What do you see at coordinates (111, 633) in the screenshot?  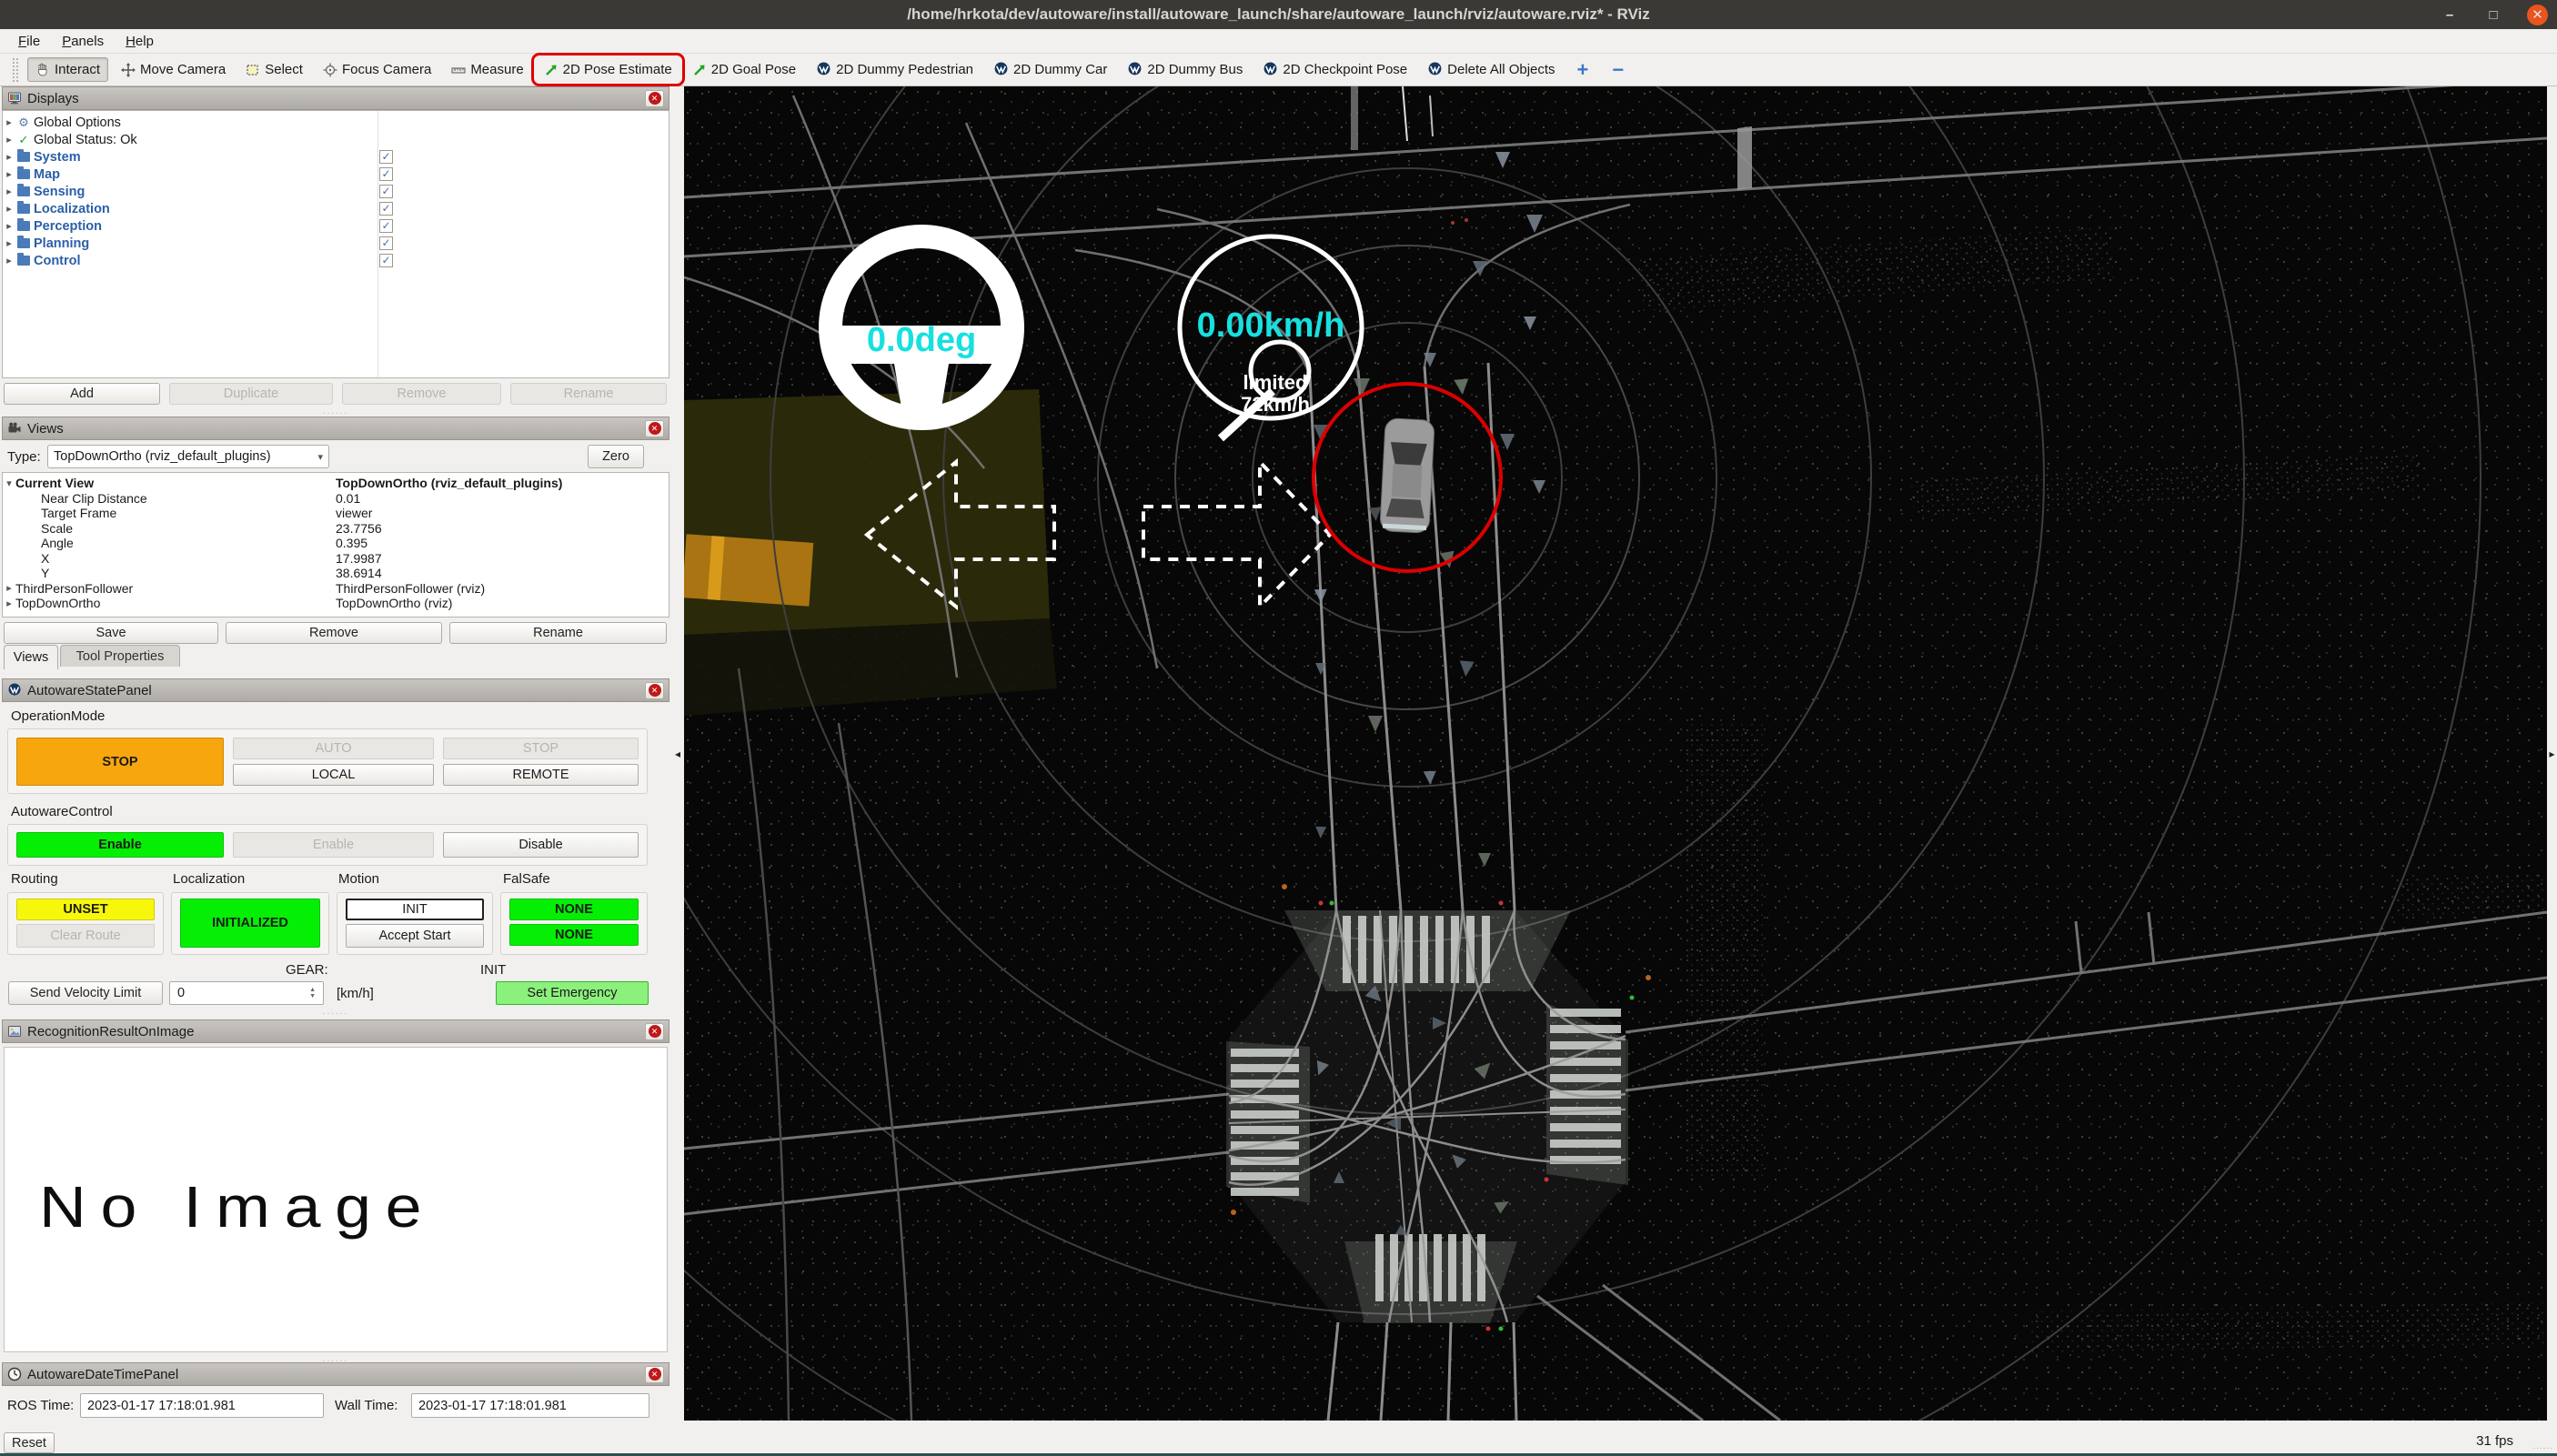 I see `save-view-button: Save` at bounding box center [111, 633].